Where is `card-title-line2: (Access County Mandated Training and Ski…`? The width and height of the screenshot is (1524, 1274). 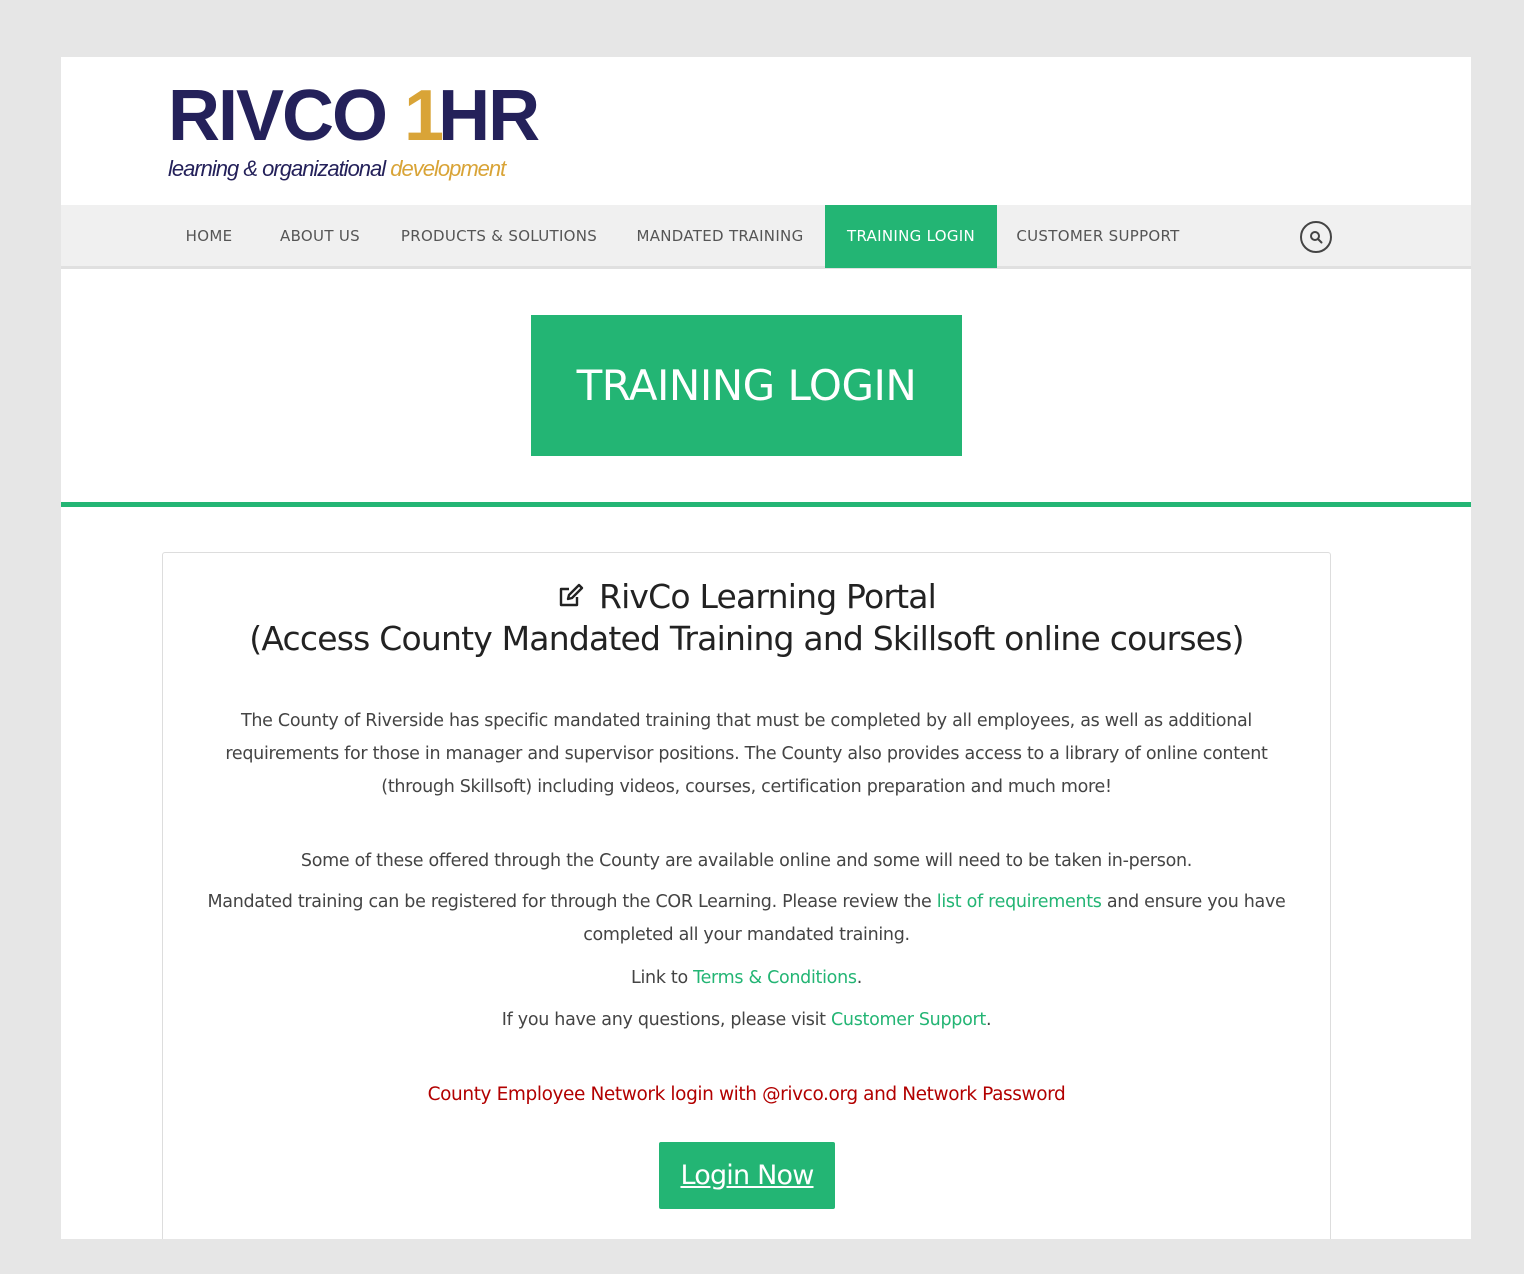
card-title-line2: (Access County Mandated Training and Ski… is located at coordinates (746, 638).